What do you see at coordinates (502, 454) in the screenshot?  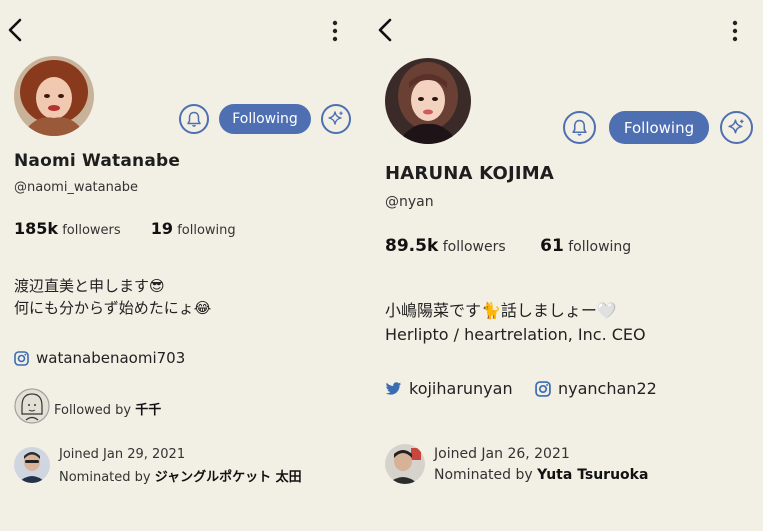 I see `joined-date: Joined Jan 26, 2021` at bounding box center [502, 454].